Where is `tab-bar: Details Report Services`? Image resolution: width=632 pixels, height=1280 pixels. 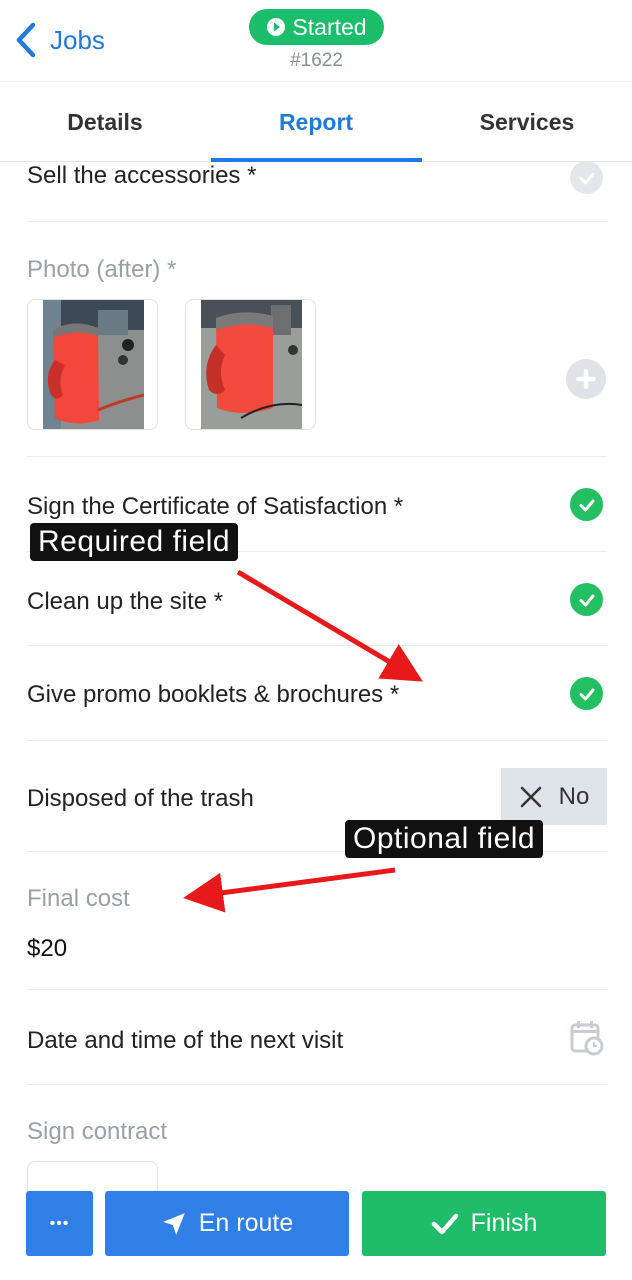 tab-bar: Details Report Services is located at coordinates (316, 122).